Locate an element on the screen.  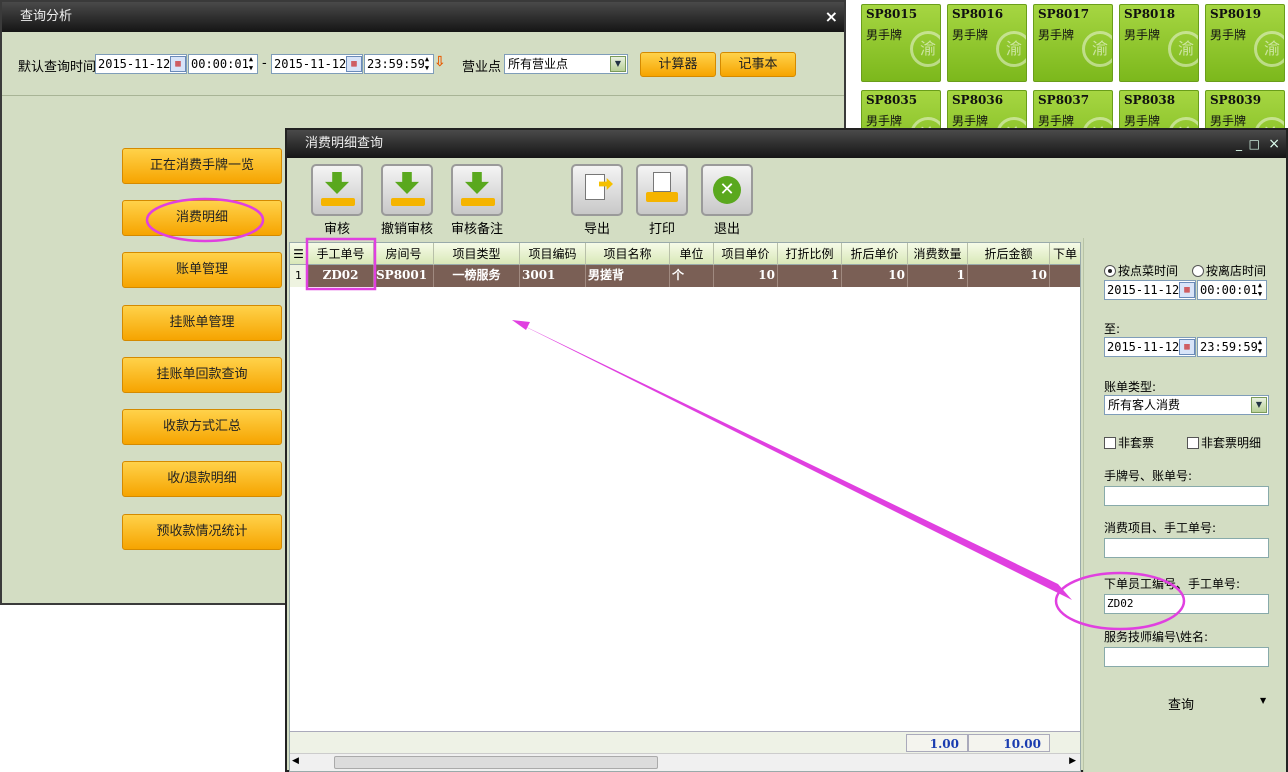
highlight-ellipse-staff-input is located at coordinates (1120, 601).